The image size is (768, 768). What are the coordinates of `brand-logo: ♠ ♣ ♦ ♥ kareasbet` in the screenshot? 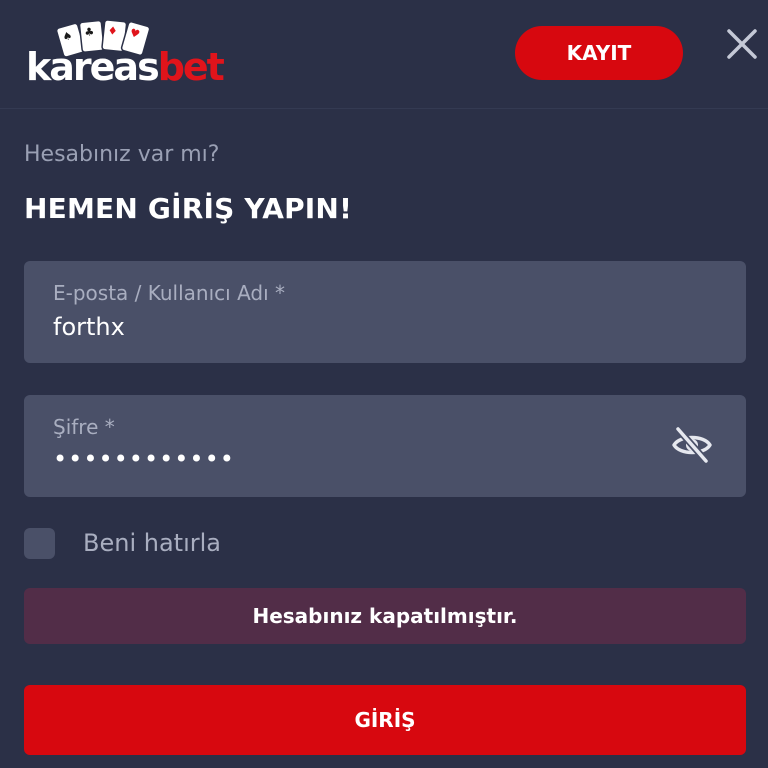 It's located at (141, 54).